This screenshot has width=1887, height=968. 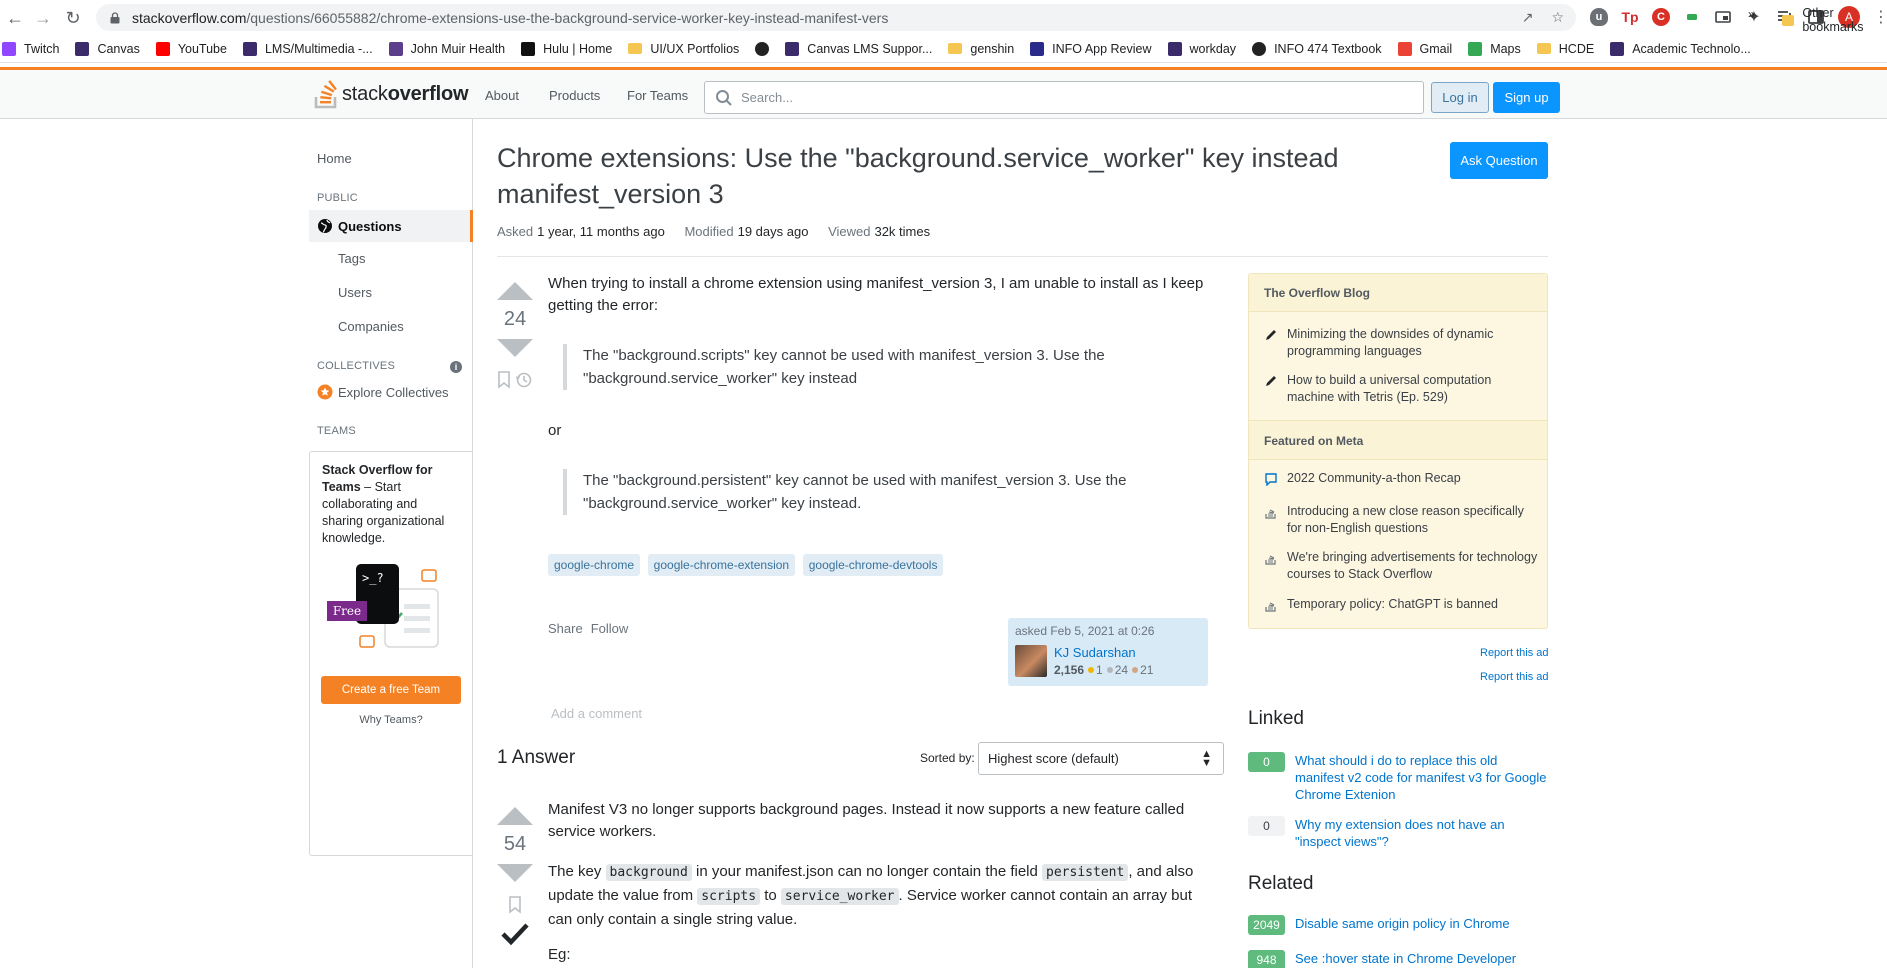 I want to click on sort-select: Highest score (default) ▲ ▼, so click(x=1101, y=758).